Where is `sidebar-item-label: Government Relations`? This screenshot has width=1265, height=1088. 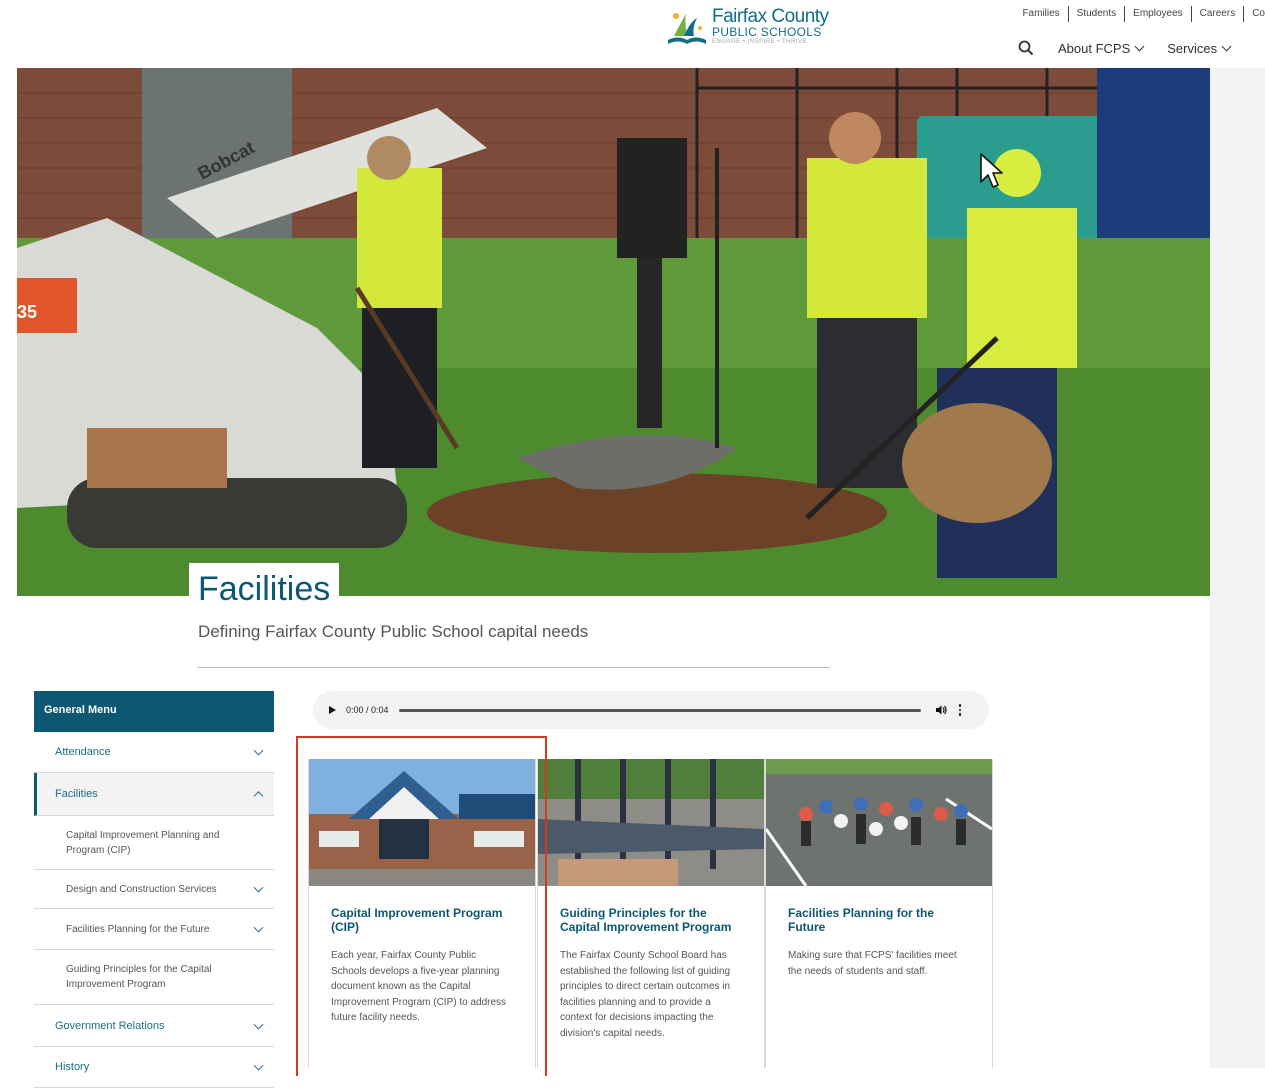
sidebar-item-label: Government Relations is located at coordinates (110, 1025).